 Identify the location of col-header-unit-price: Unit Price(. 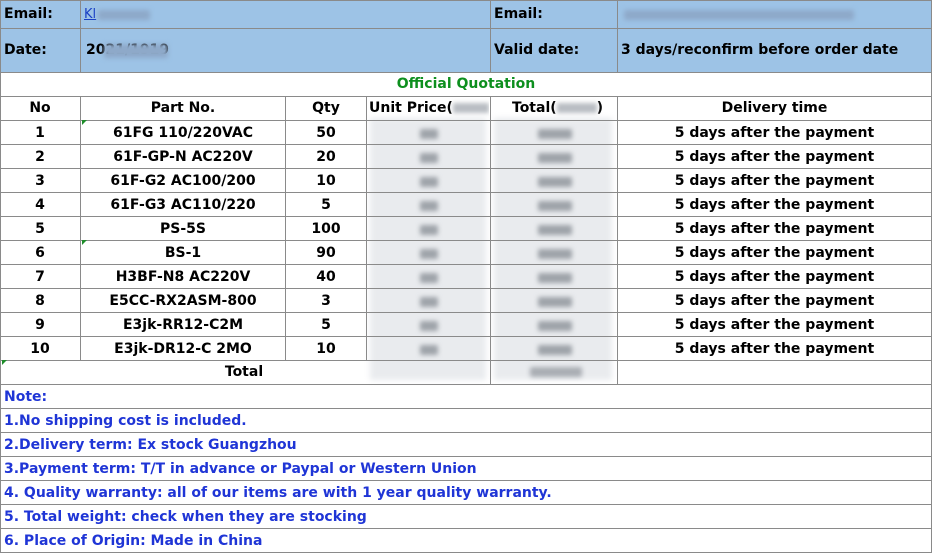
(429, 108).